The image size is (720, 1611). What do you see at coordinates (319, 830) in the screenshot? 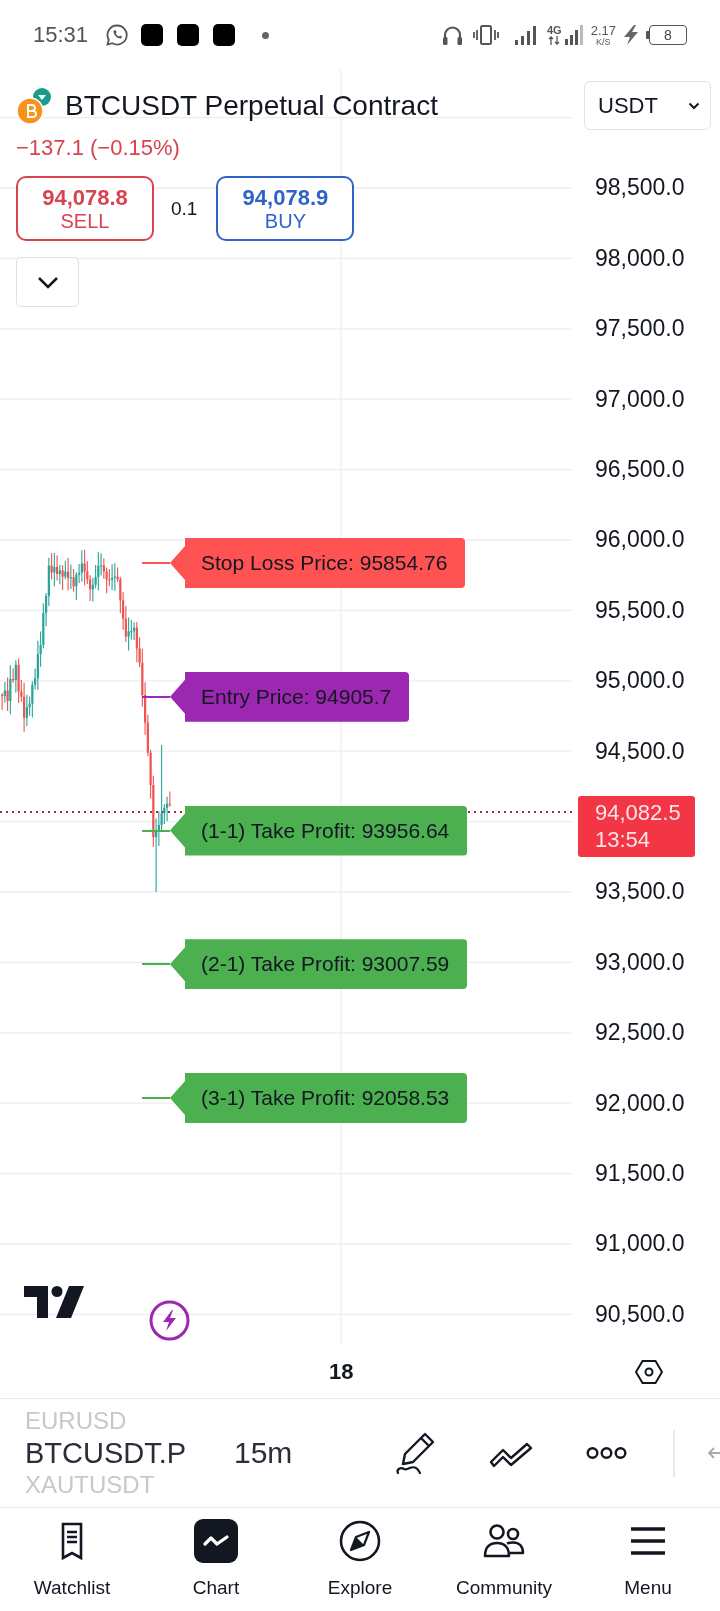
I see `order-price-label: (1-1) Take Profit: 93956.64` at bounding box center [319, 830].